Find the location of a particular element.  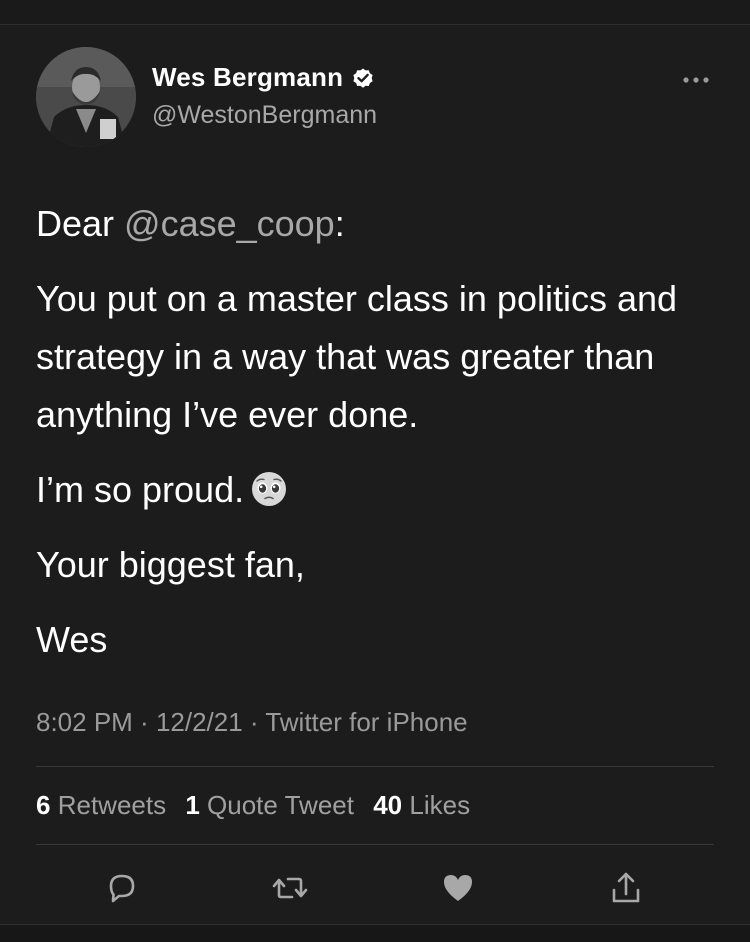

avatar is located at coordinates (86, 97).